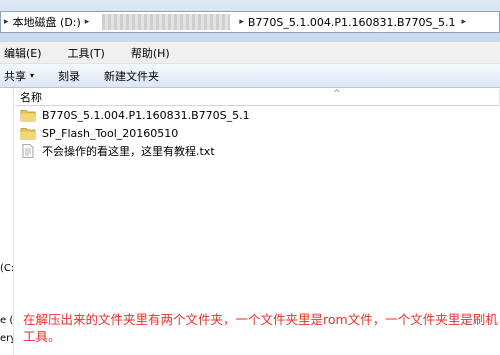  Describe the element at coordinates (257, 133) in the screenshot. I see `list-item: SP_Flash_Tool_20160510` at that location.